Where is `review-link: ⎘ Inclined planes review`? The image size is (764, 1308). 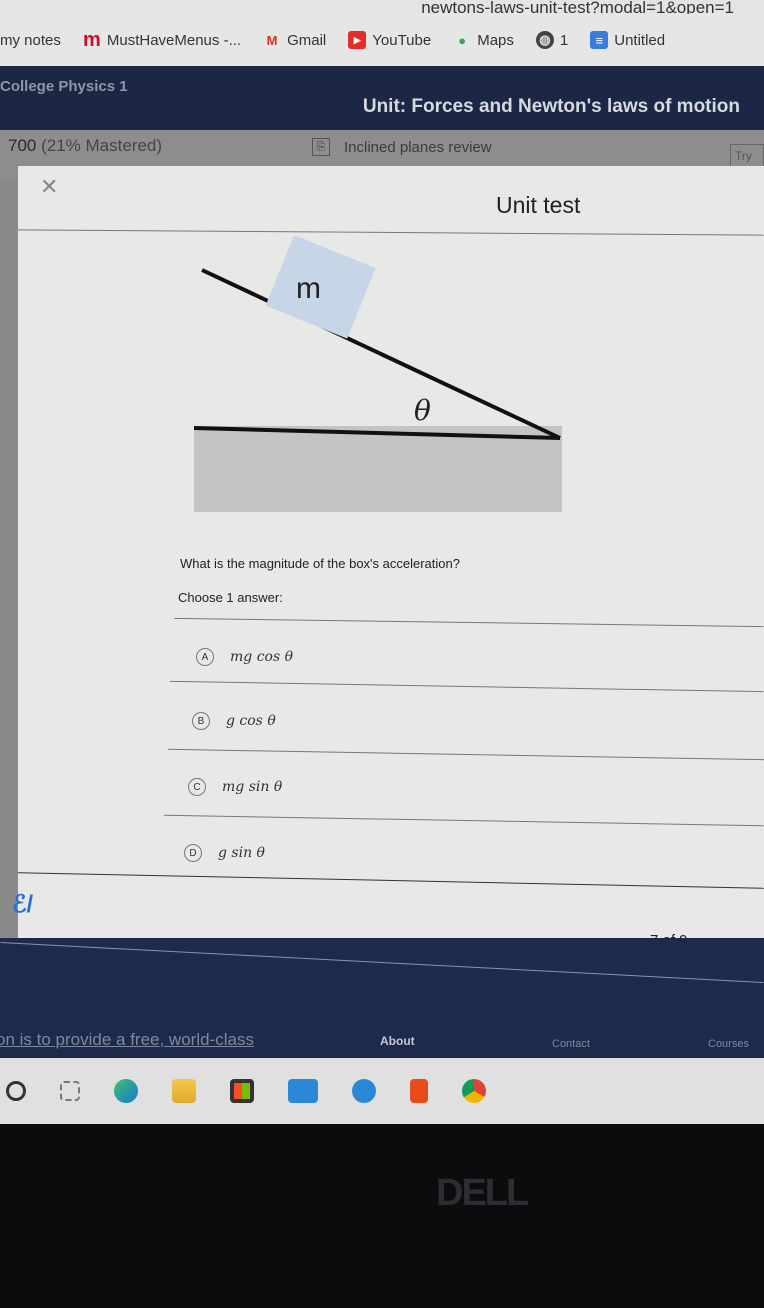
review-link: ⎘ Inclined planes review is located at coordinates (402, 147).